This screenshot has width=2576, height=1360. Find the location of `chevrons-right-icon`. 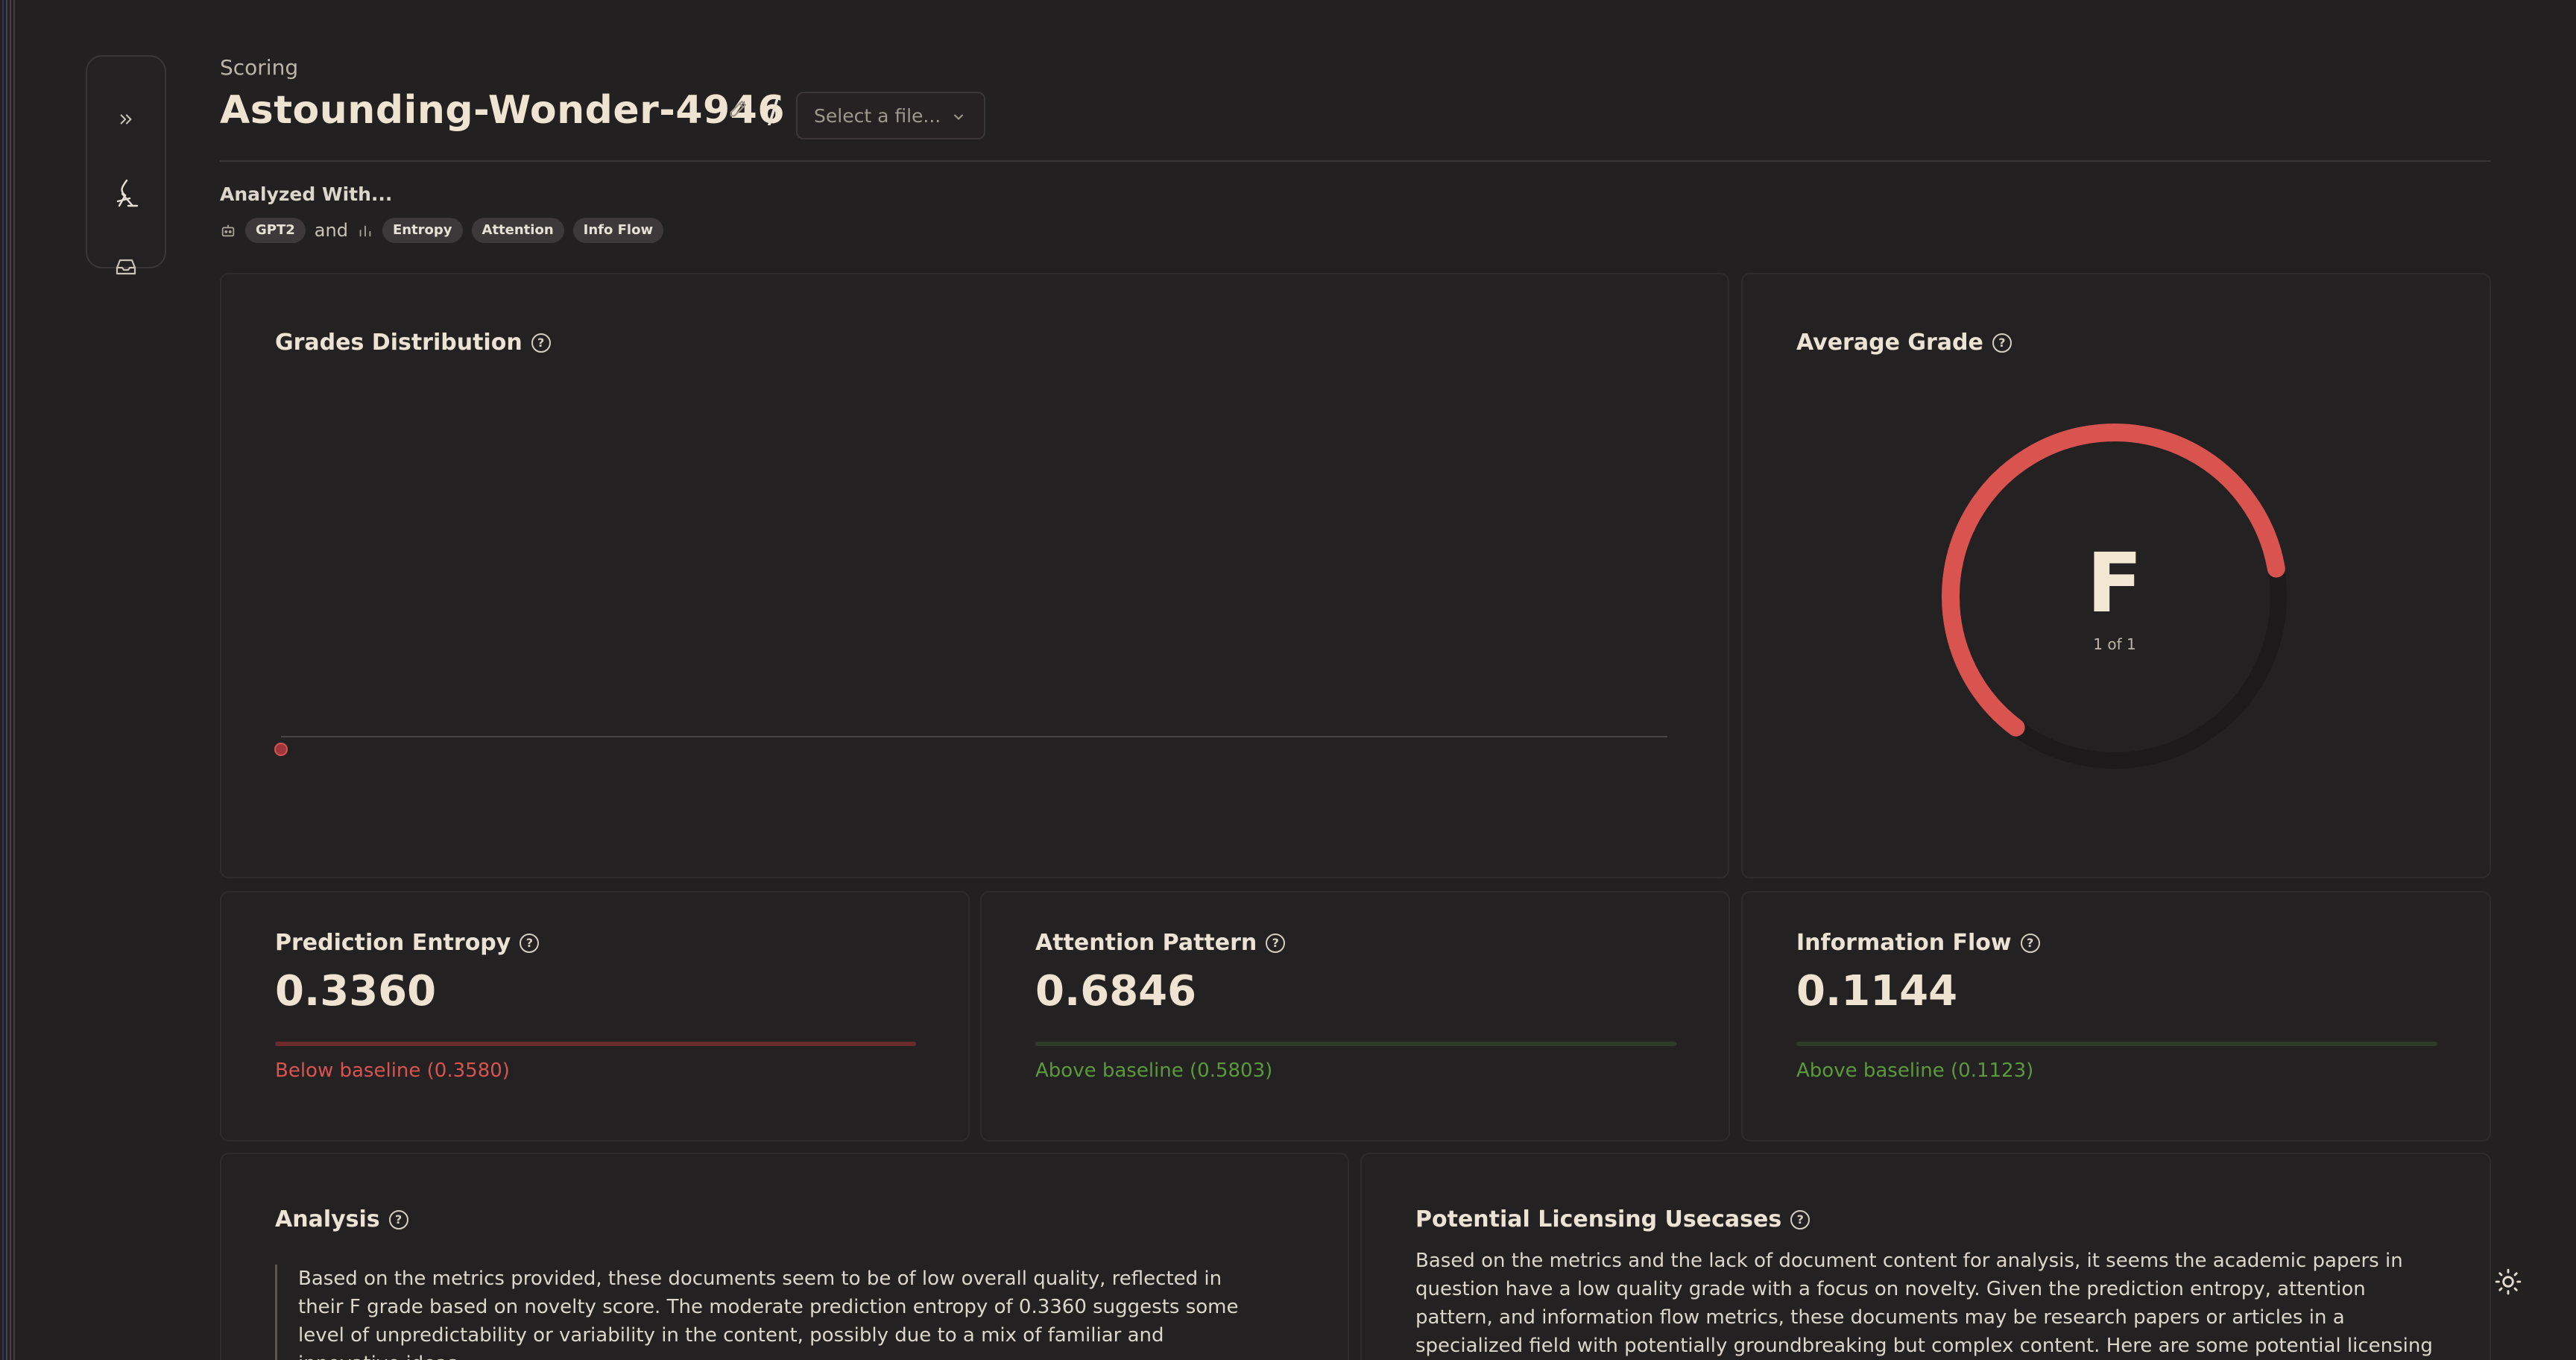

chevrons-right-icon is located at coordinates (126, 119).